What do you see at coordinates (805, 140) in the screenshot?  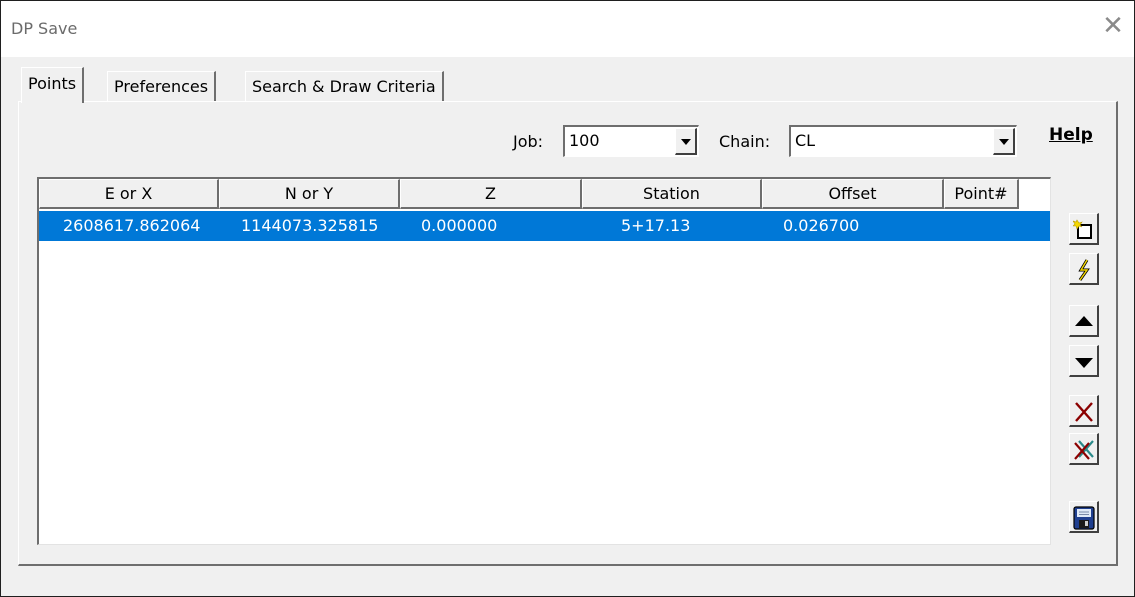 I see `chain-value: CL` at bounding box center [805, 140].